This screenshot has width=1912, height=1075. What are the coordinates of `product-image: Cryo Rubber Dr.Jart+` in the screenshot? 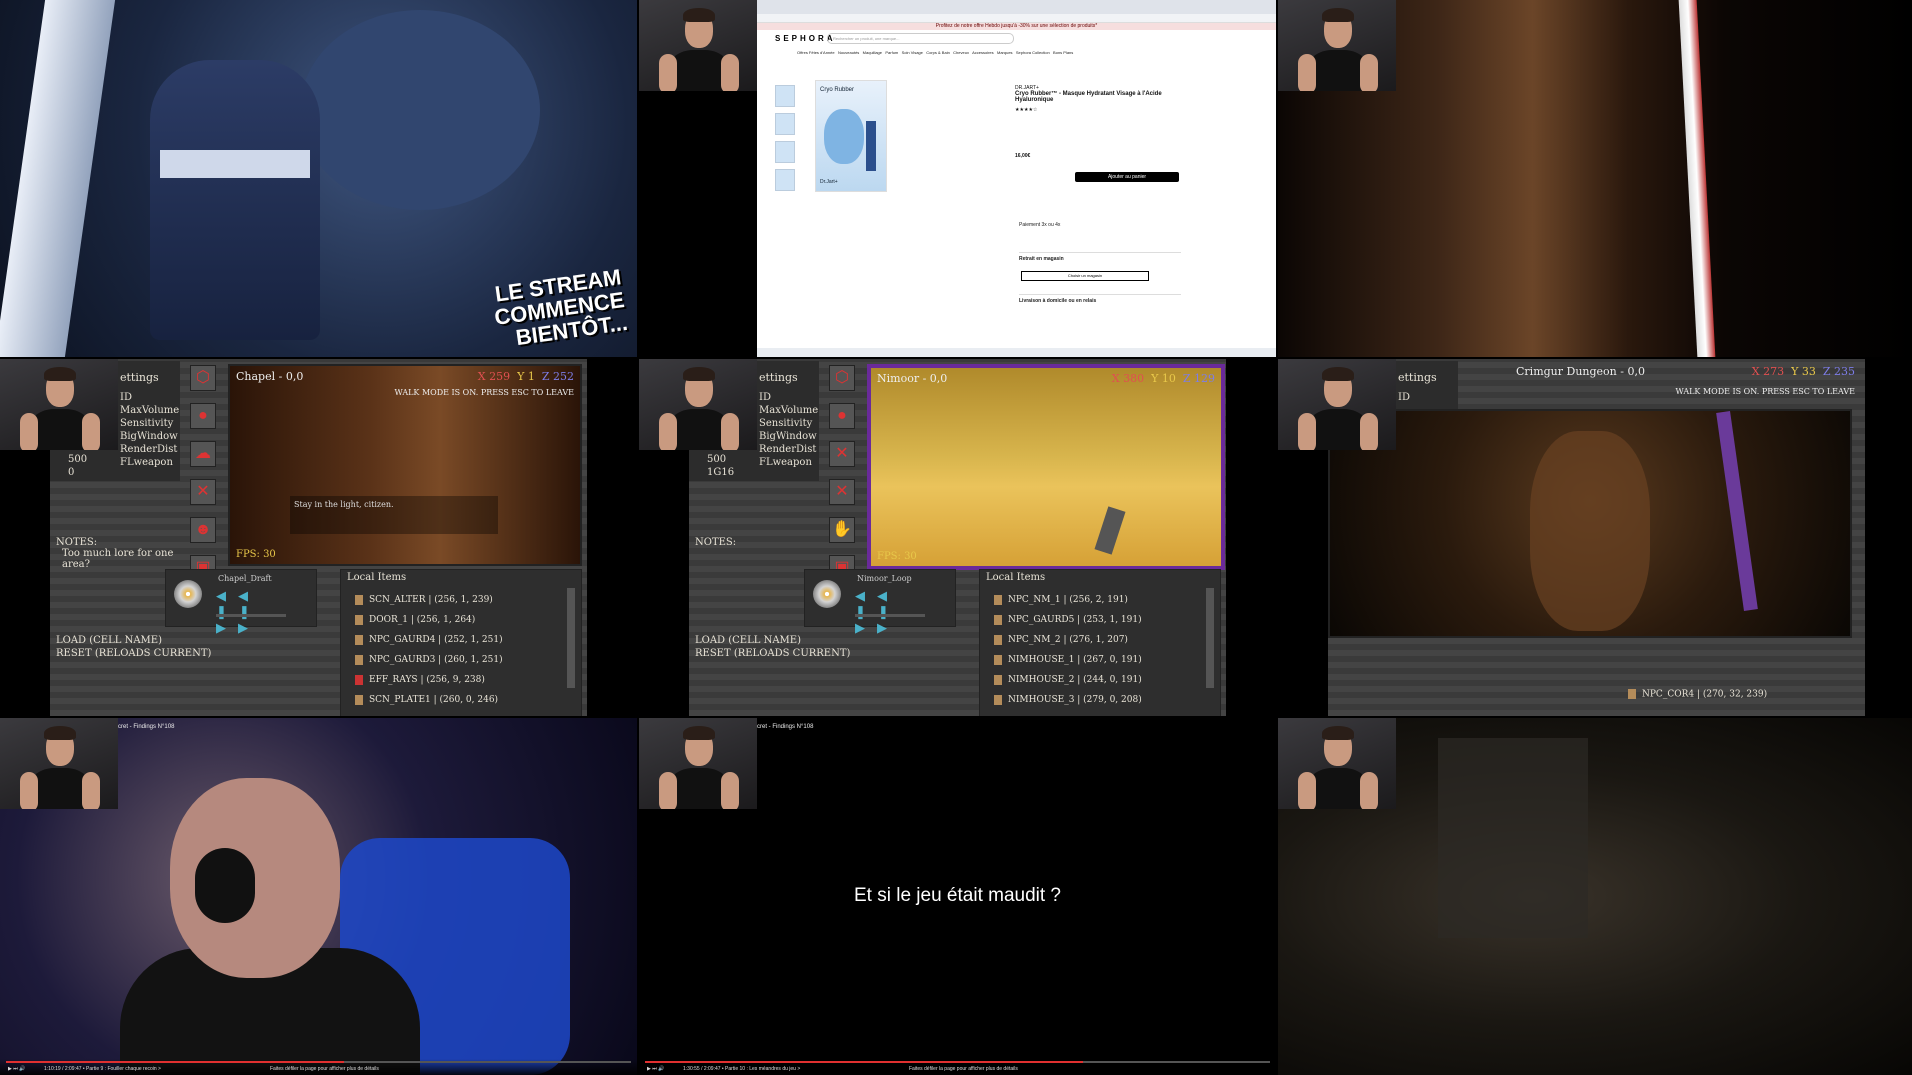 It's located at (851, 136).